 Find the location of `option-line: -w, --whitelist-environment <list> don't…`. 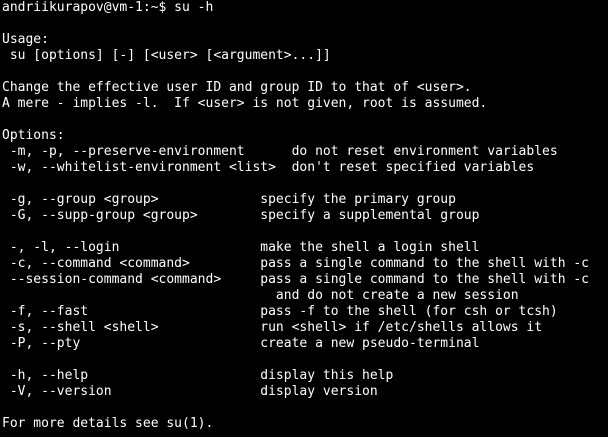

option-line: -w, --whitelist-environment <list> don't… is located at coordinates (268, 167).